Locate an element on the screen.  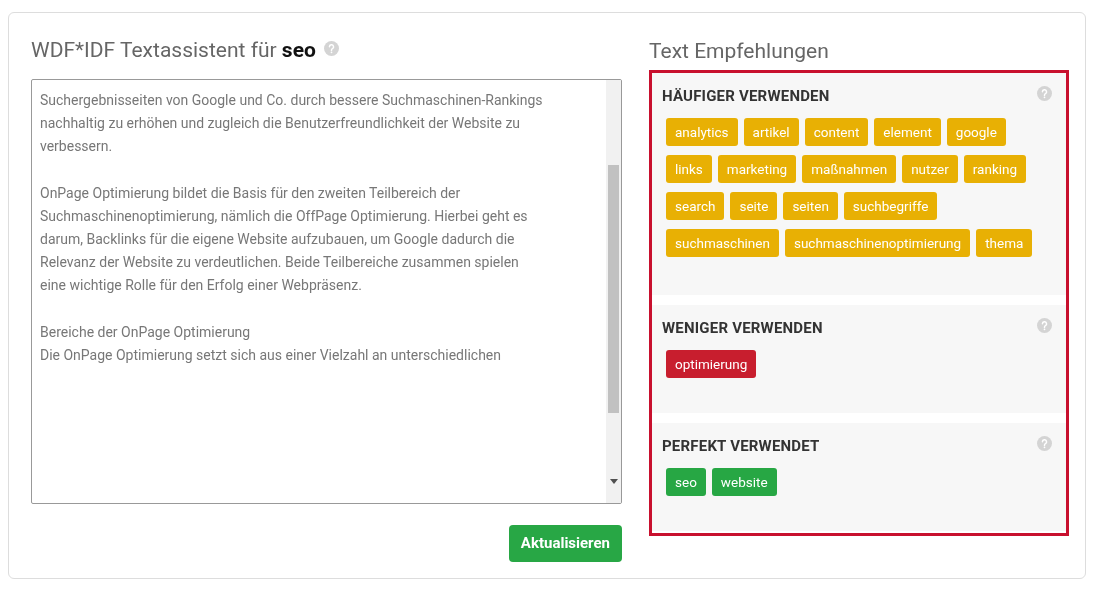
keyword-tag: ranking is located at coordinates (995, 168).